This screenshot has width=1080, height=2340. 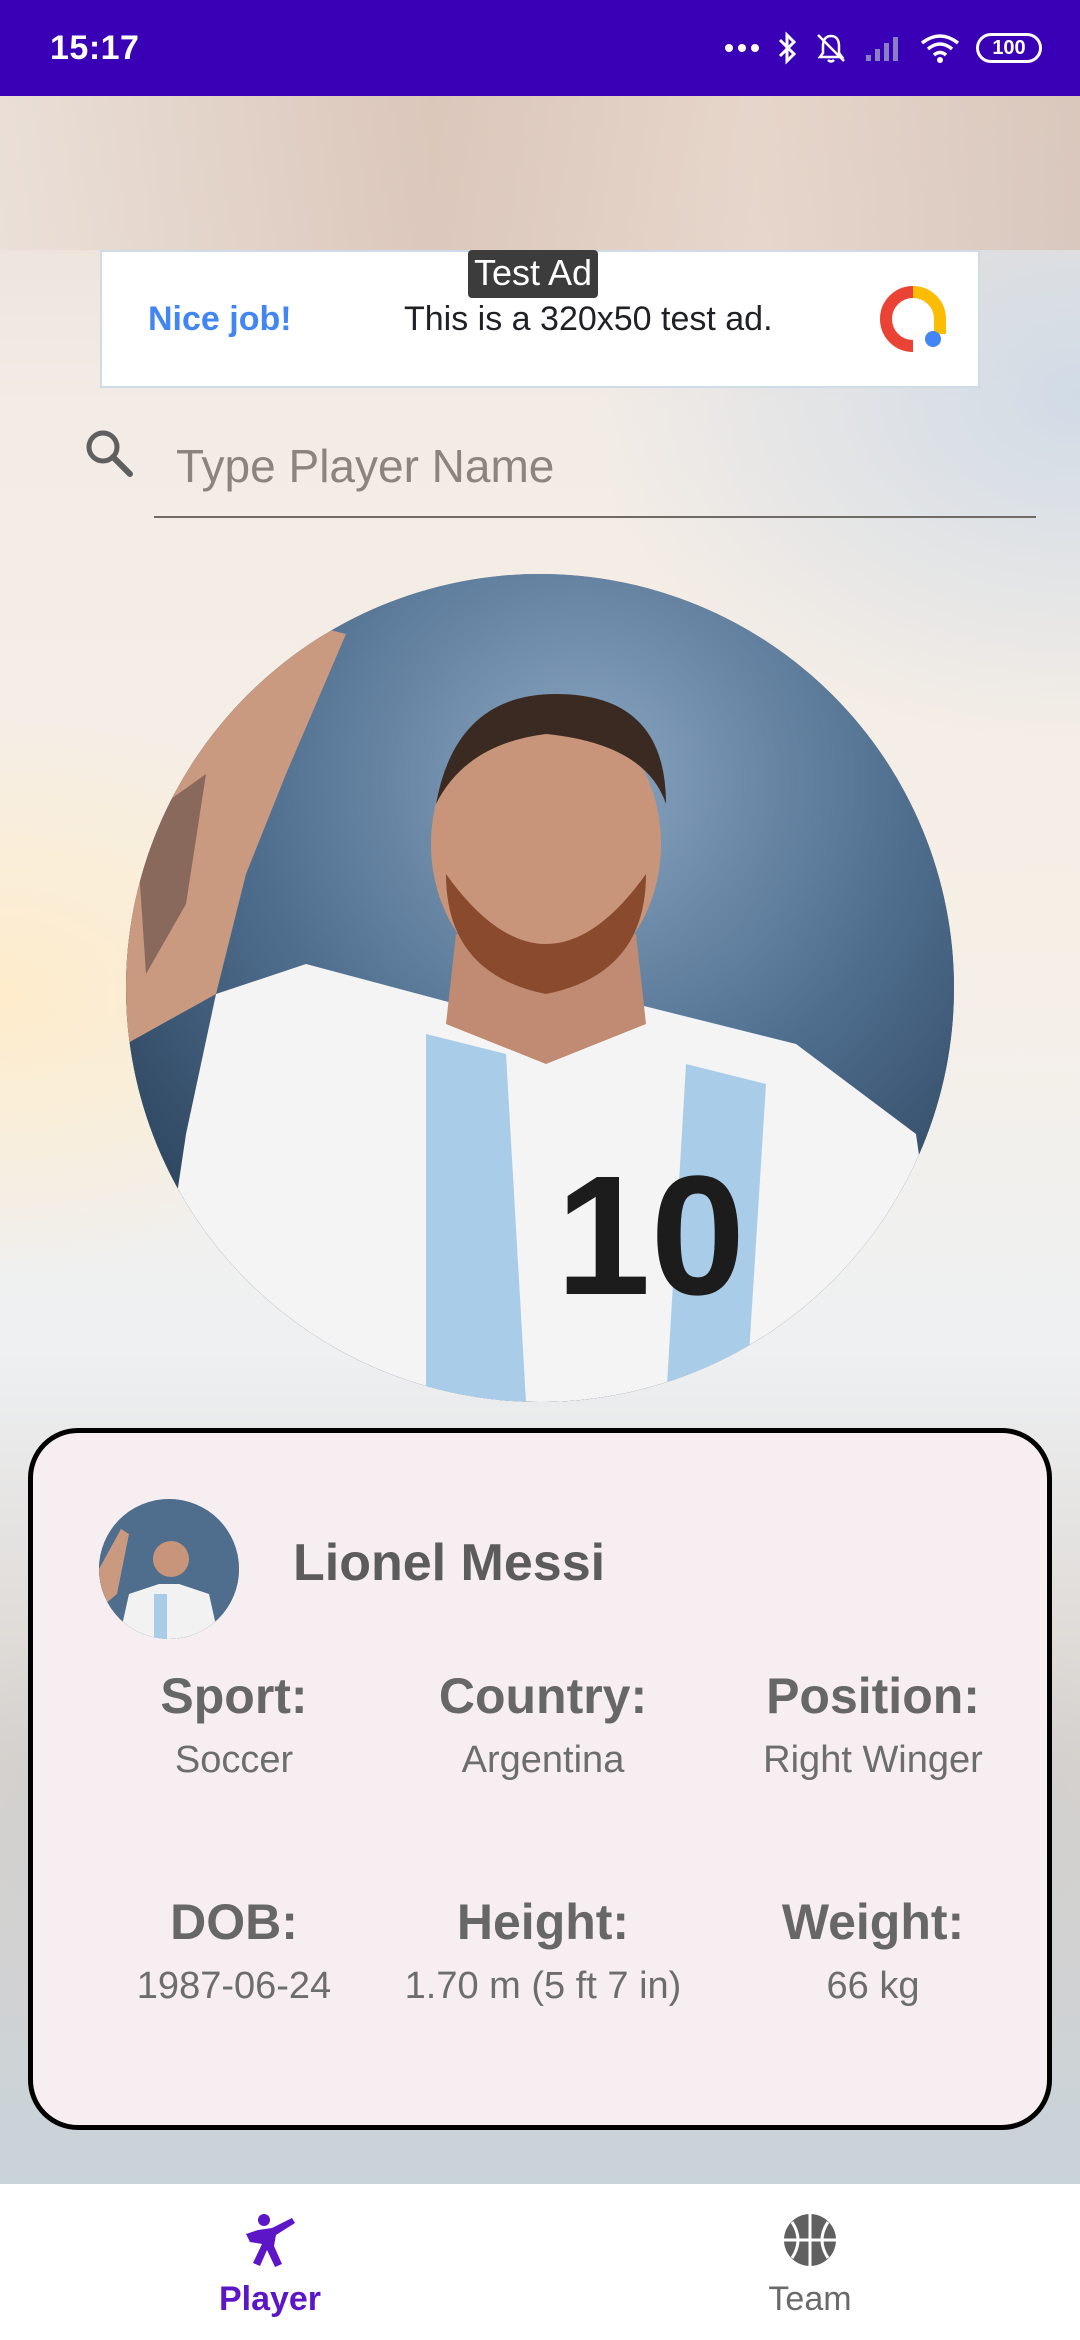 I want to click on stat-sport: Sport: Soccer, so click(x=234, y=1724).